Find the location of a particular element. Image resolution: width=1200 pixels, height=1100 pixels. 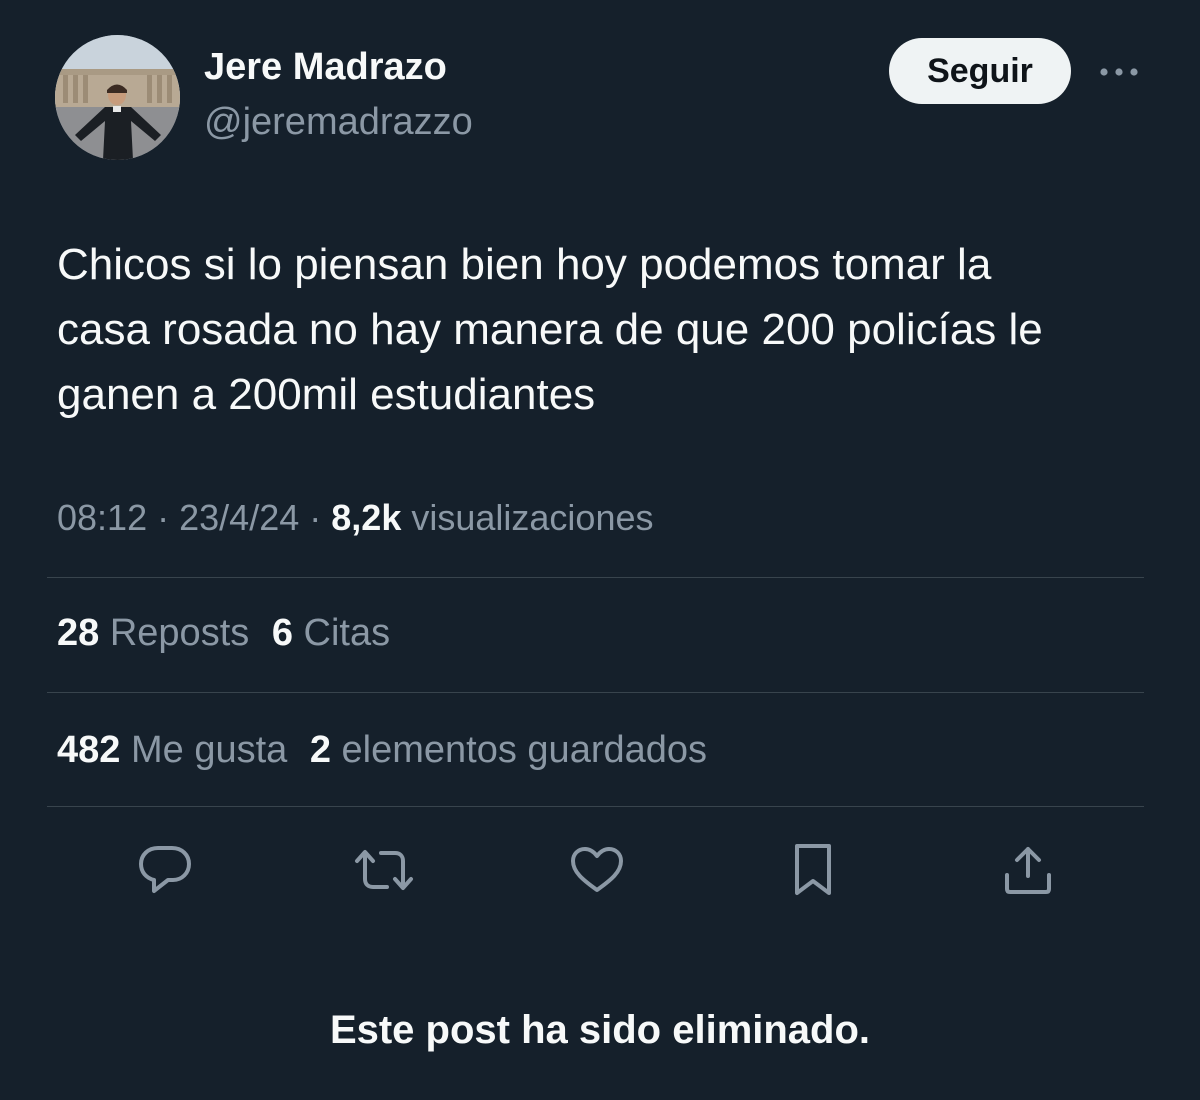

stats-row-likes: 482 Me gusta 2 elementos guardados is located at coordinates (382, 750).